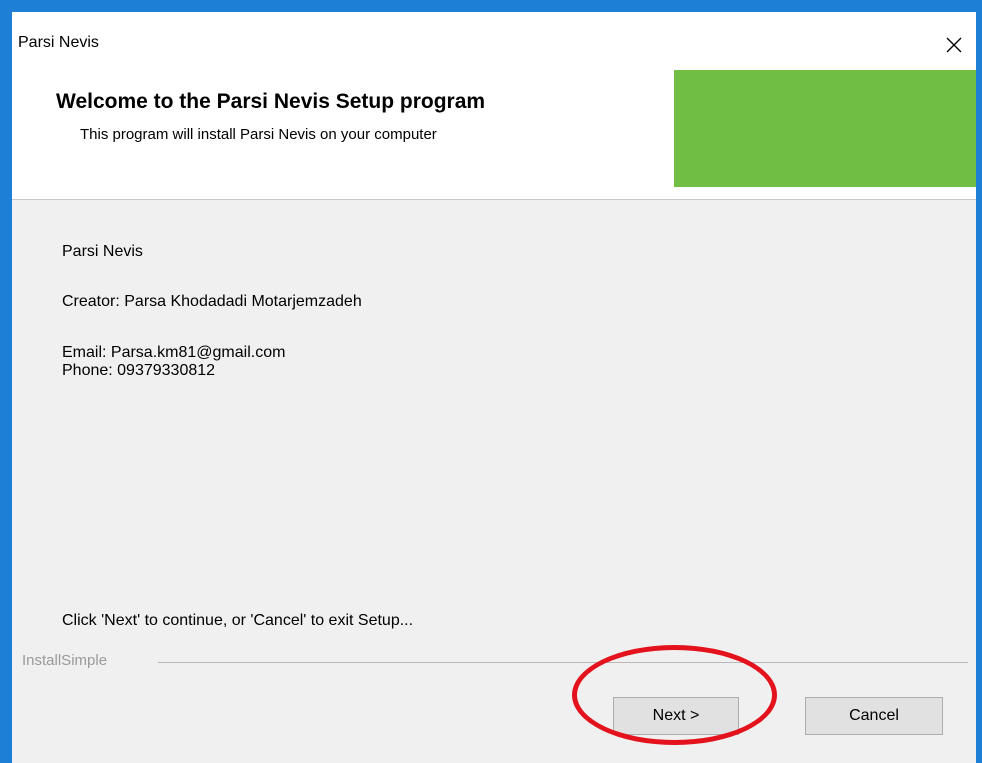  I want to click on desktop-background-top, so click(491, 6).